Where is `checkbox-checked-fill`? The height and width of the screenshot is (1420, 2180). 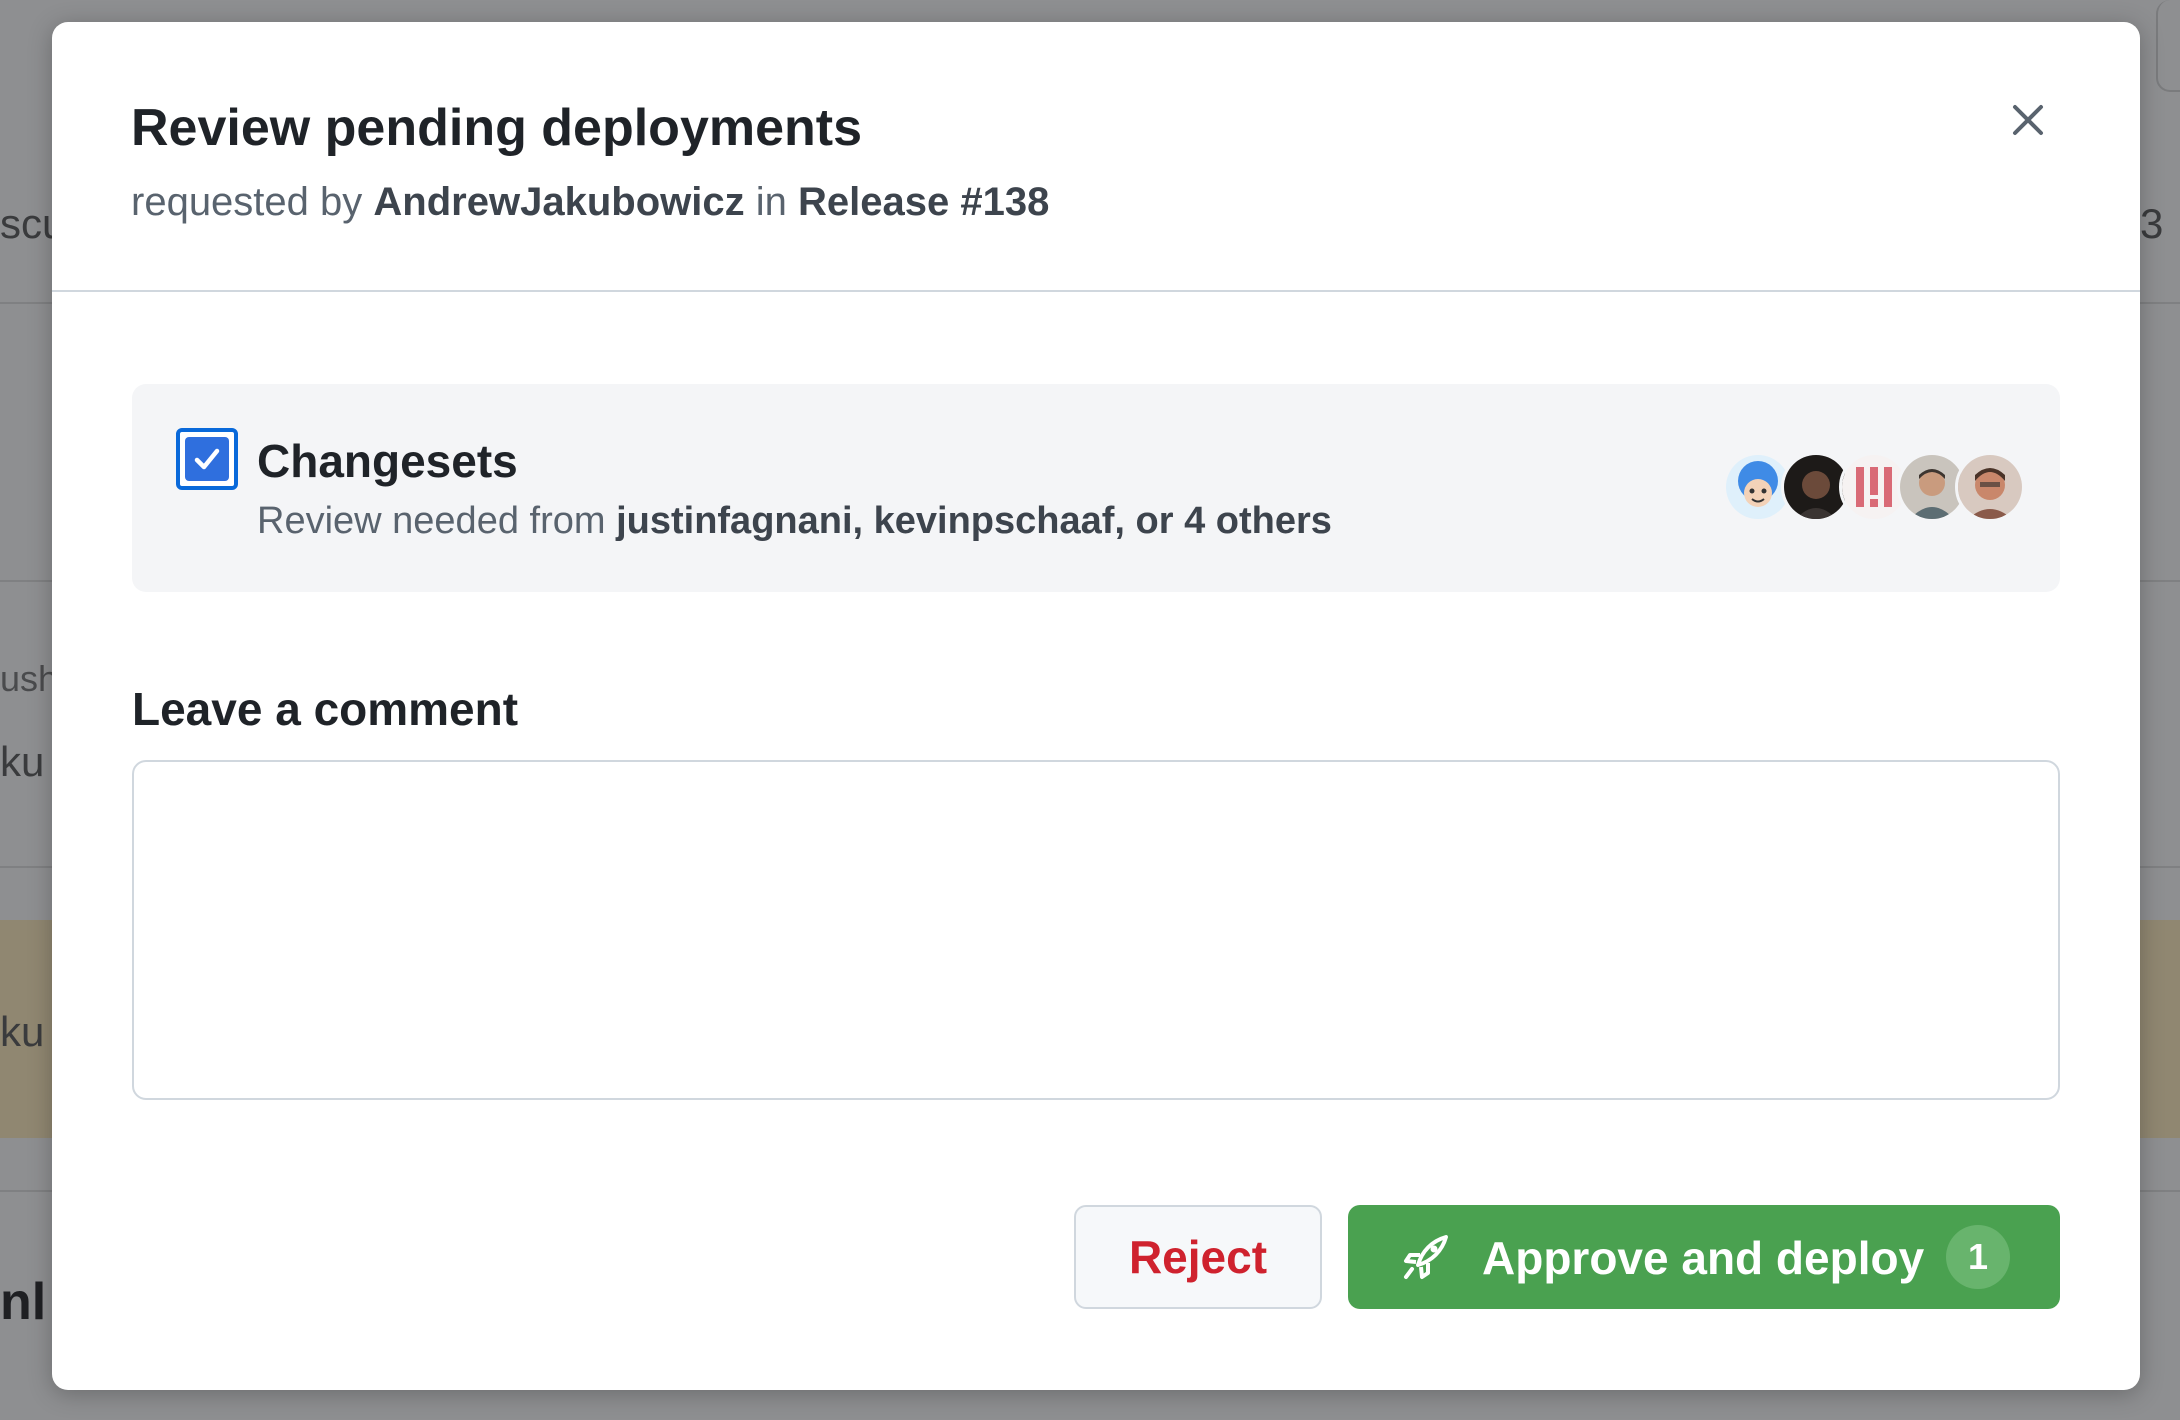
checkbox-checked-fill is located at coordinates (207, 459).